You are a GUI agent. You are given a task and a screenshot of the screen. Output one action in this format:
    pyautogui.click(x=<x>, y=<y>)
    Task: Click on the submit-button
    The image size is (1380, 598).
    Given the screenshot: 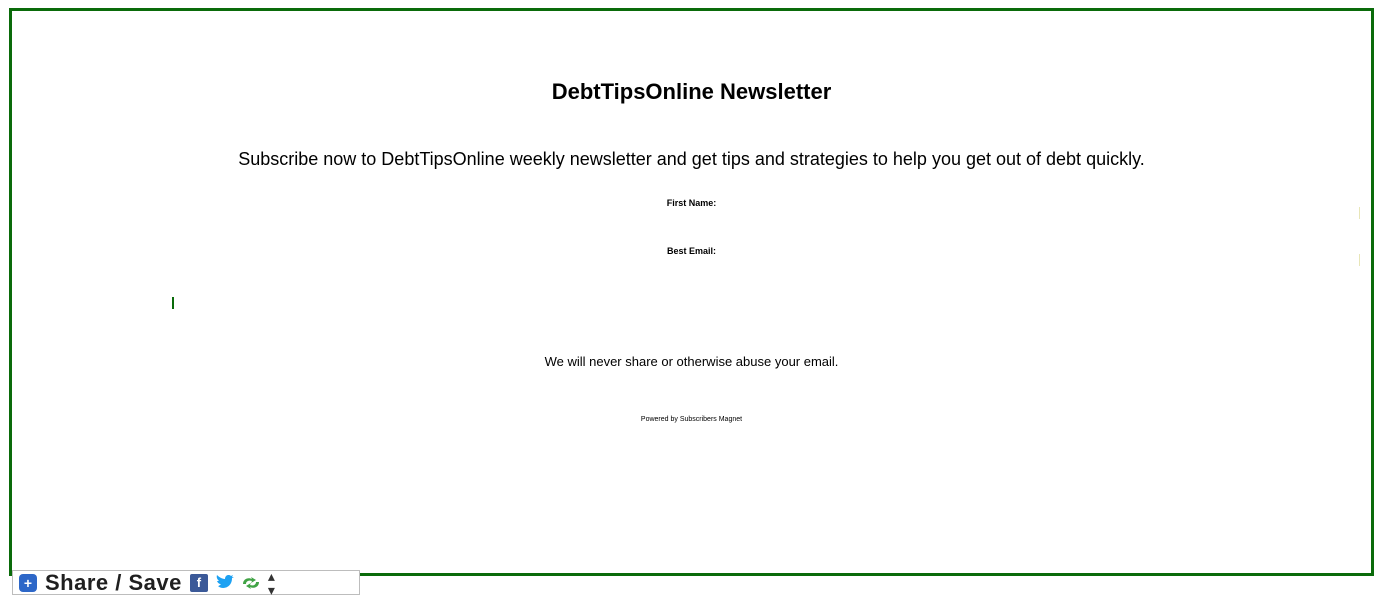 What is the action you would take?
    pyautogui.click(x=173, y=303)
    